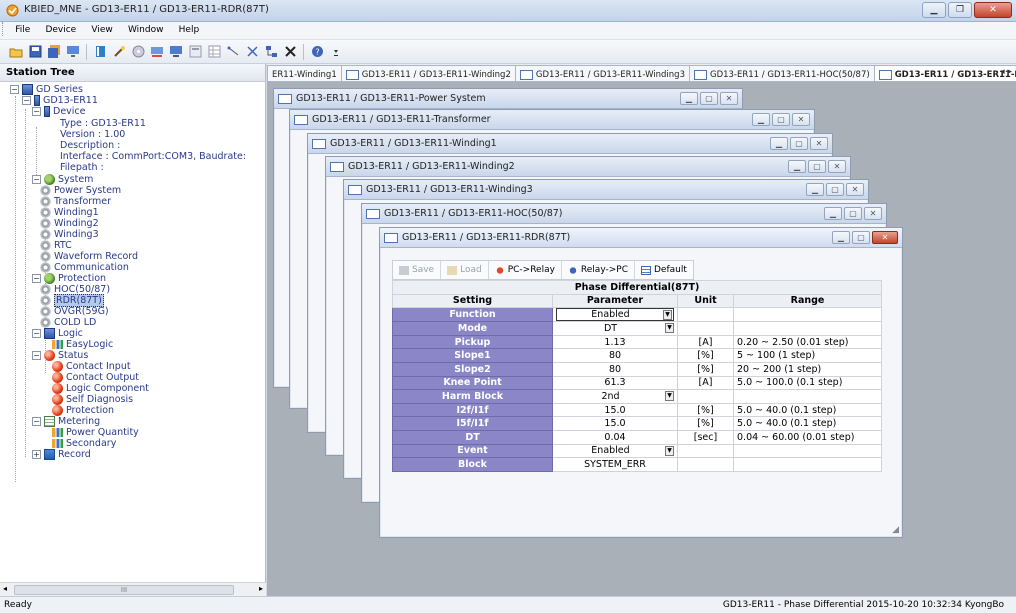 The image size is (1016, 613). Describe the element at coordinates (89, 256) in the screenshot. I see `tree-node-waveform-record: Waveform Record` at that location.